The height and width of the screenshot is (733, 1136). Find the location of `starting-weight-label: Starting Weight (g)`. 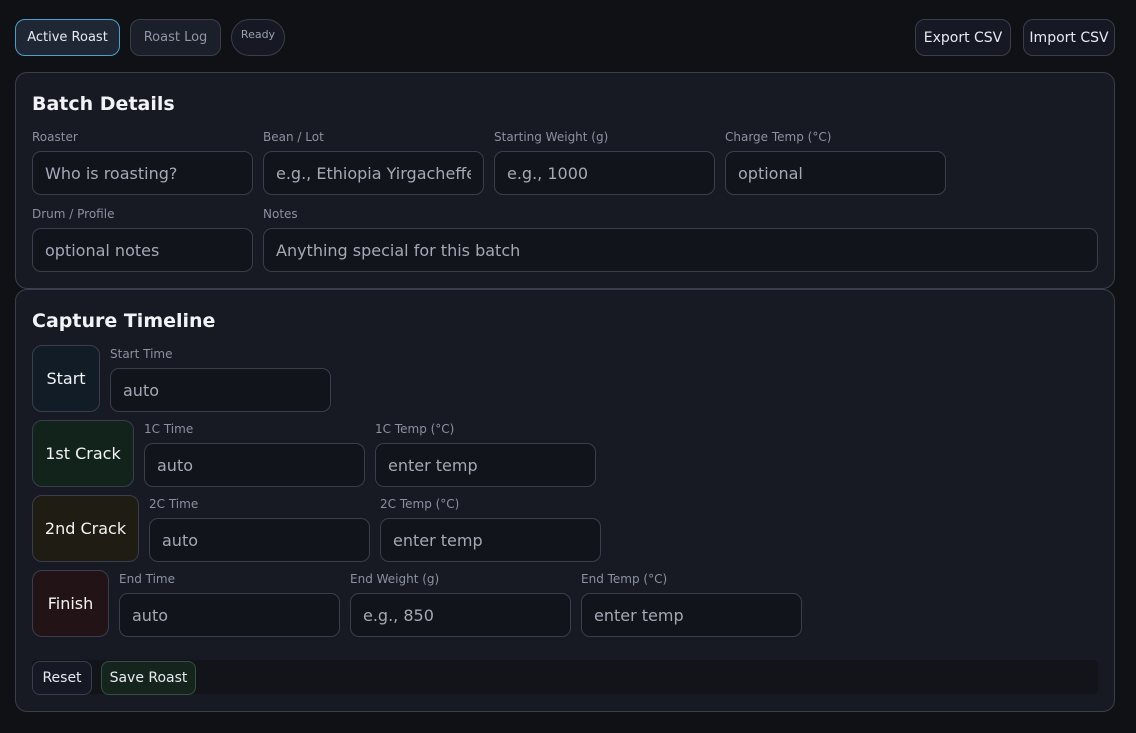

starting-weight-label: Starting Weight (g) is located at coordinates (551, 137).